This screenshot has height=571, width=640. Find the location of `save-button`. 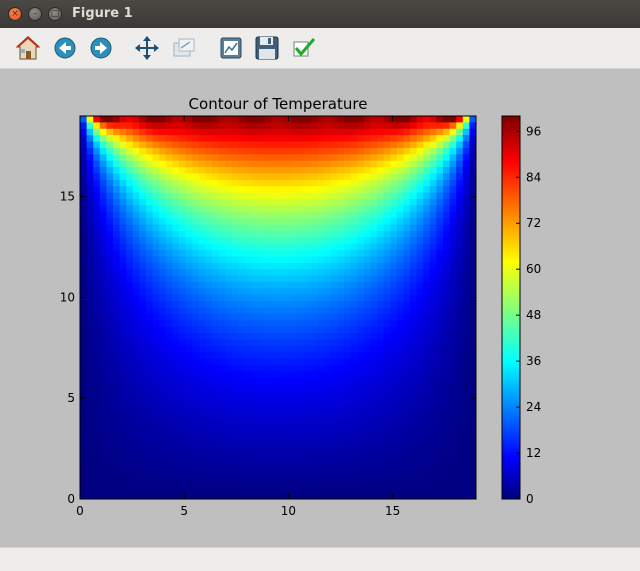

save-button is located at coordinates (267, 48).